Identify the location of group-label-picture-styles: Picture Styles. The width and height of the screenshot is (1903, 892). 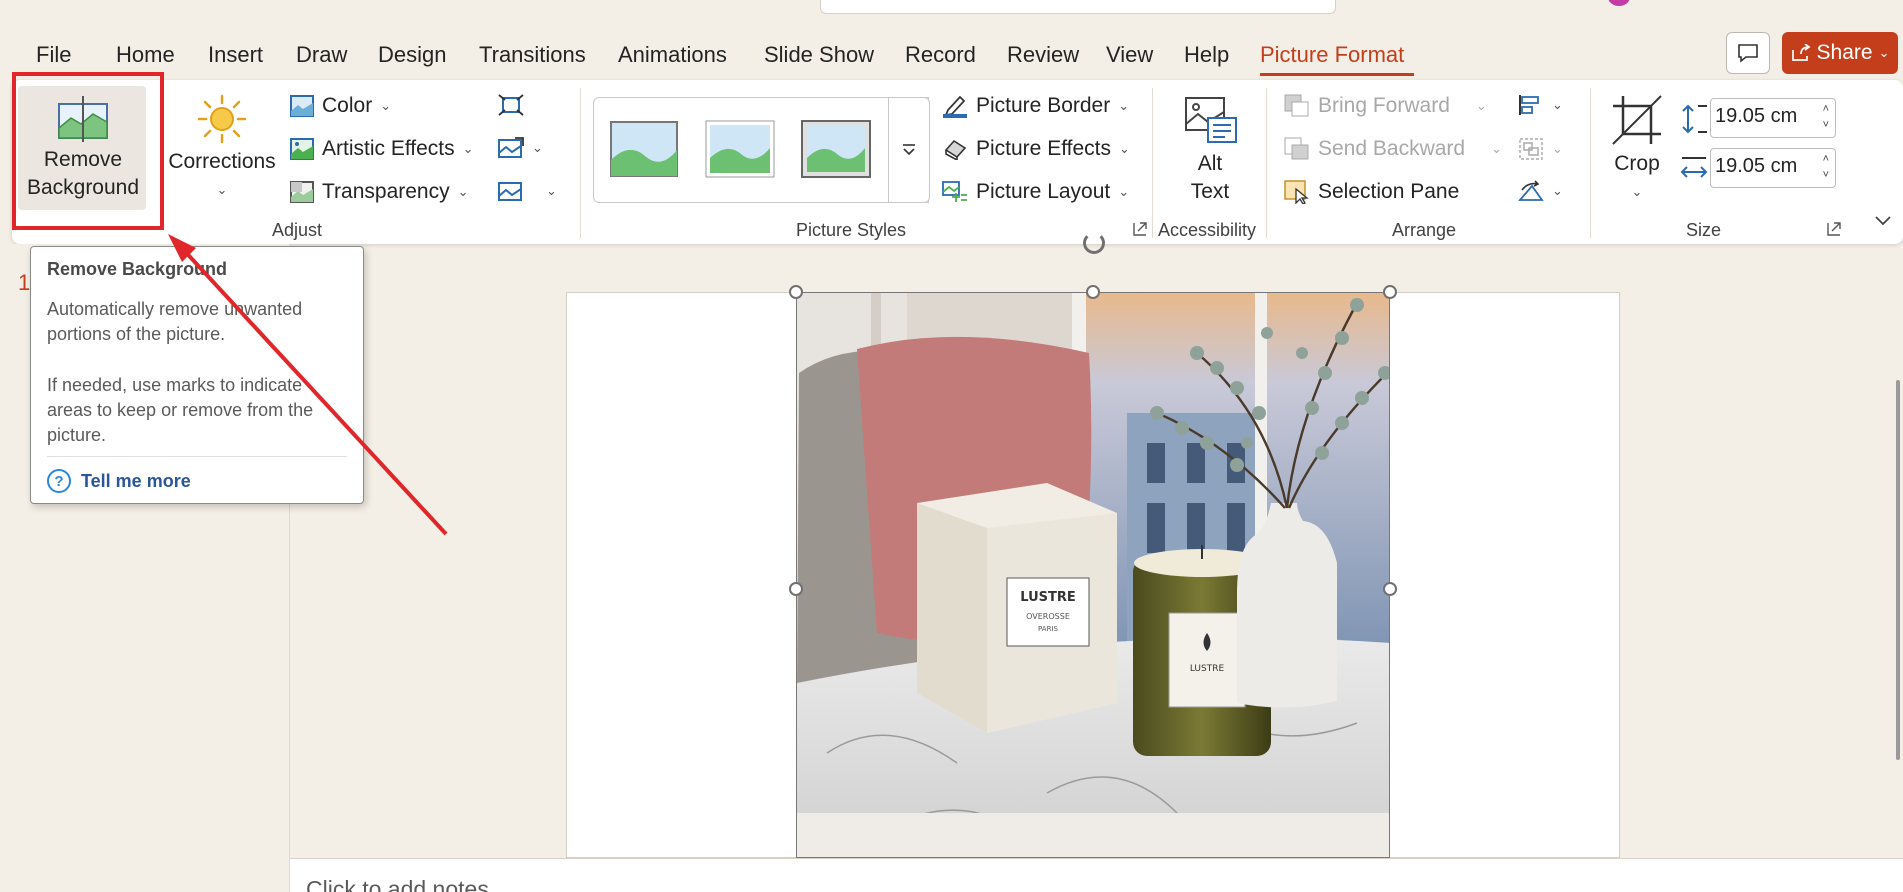
(851, 230).